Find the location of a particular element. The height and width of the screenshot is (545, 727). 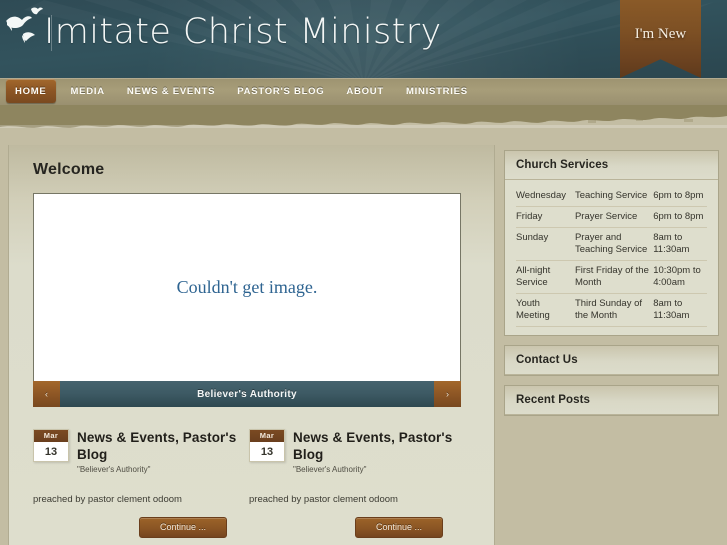

service-day: Friday is located at coordinates (545, 217).